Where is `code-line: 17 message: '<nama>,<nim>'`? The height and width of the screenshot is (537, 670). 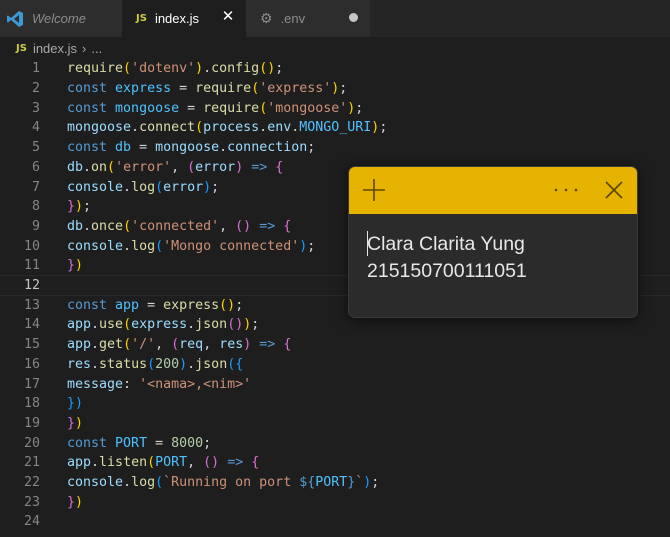
code-line: 17 message: '<nama>,<nim>' is located at coordinates (335, 384).